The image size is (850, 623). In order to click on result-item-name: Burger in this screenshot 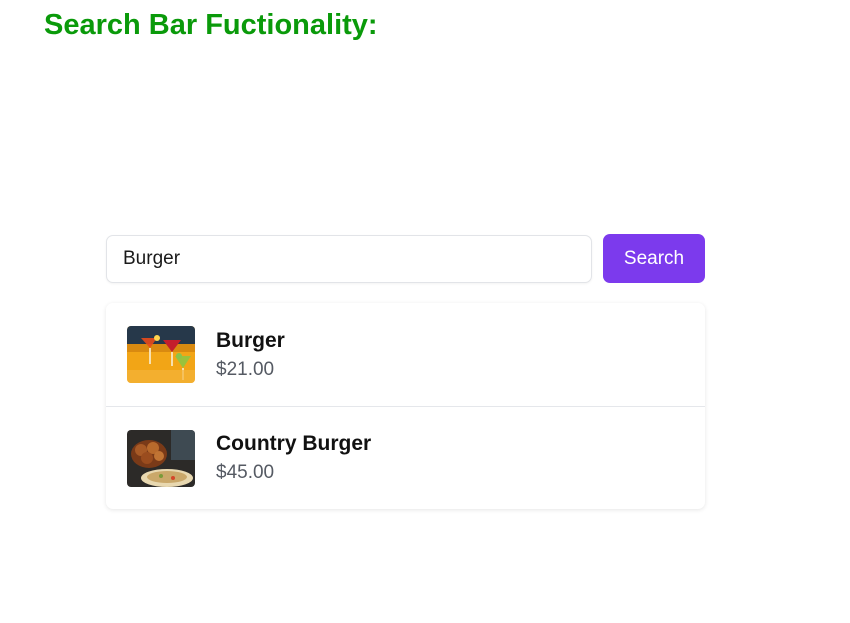, I will do `click(250, 340)`.